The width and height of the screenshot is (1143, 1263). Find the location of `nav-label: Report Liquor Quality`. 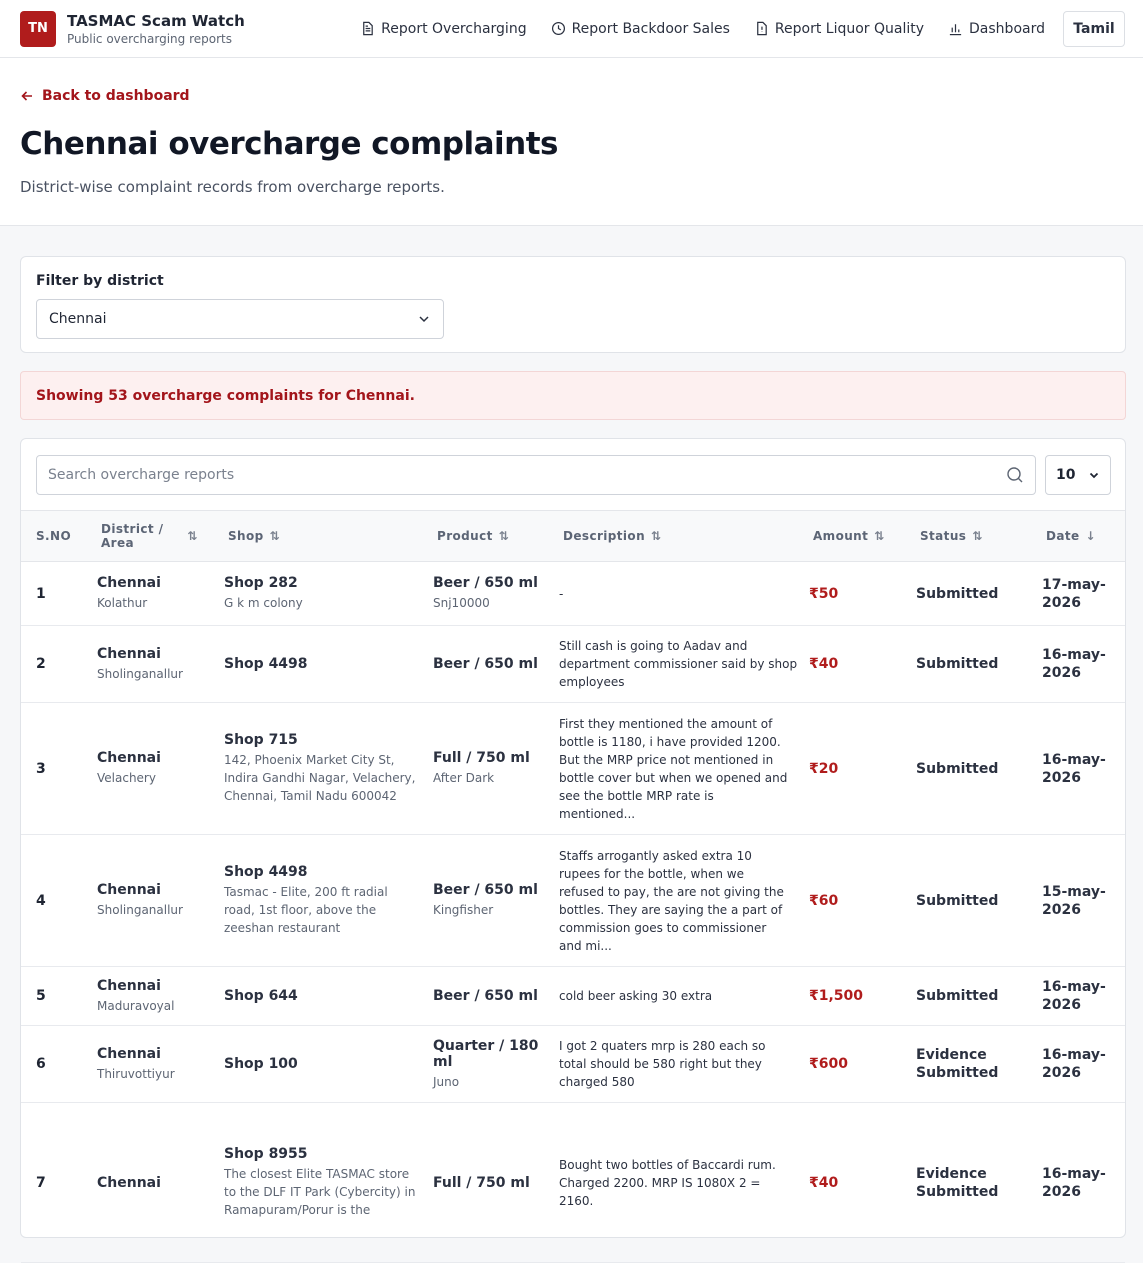

nav-label: Report Liquor Quality is located at coordinates (849, 28).